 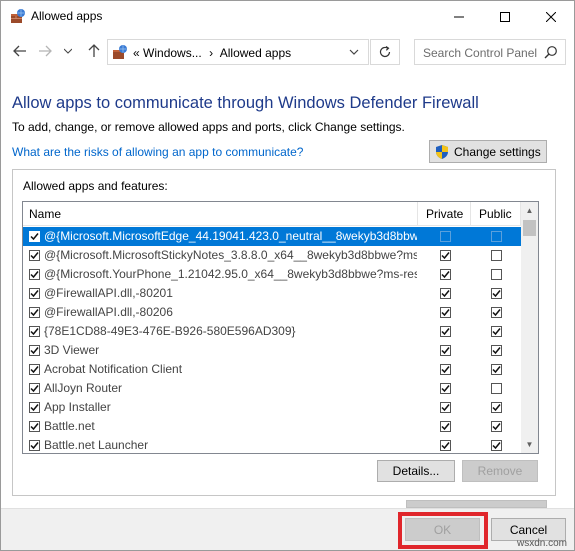 I want to click on breadcrumb-current: Allowed apps, so click(x=255, y=53).